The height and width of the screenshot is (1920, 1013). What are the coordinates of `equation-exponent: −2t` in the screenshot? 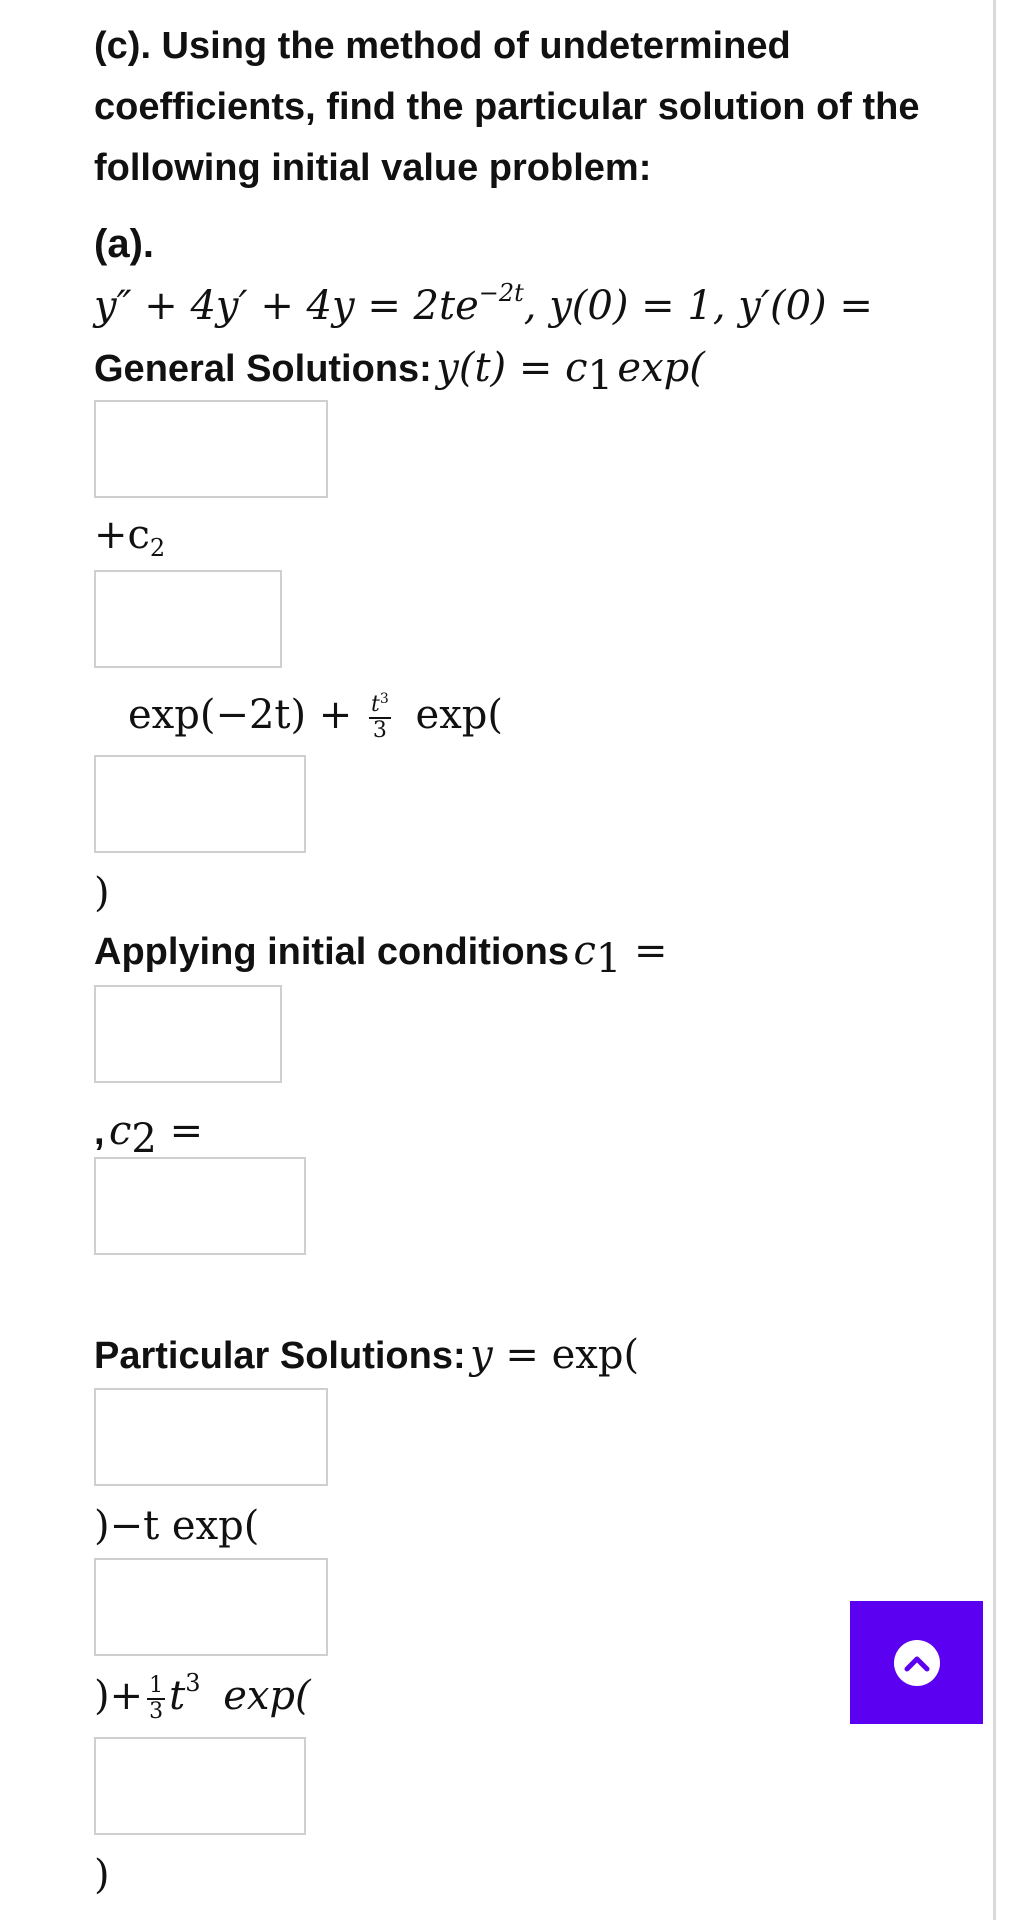 It's located at (501, 293).